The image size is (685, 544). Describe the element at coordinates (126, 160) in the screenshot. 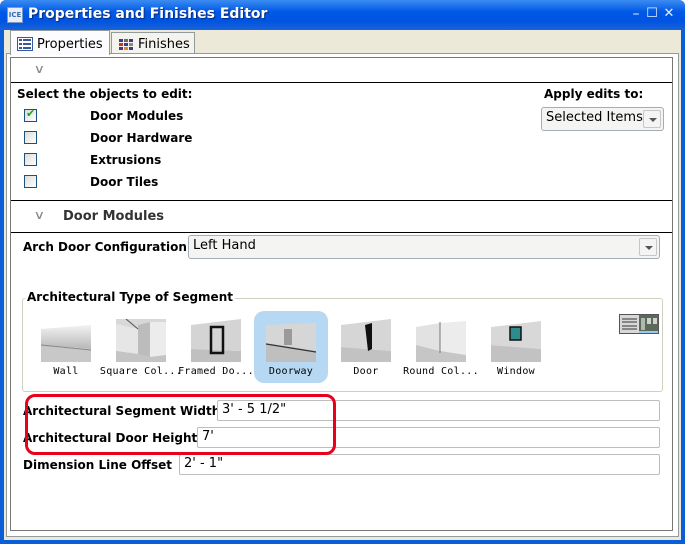

I see `checkbox-label: Extrusions` at that location.